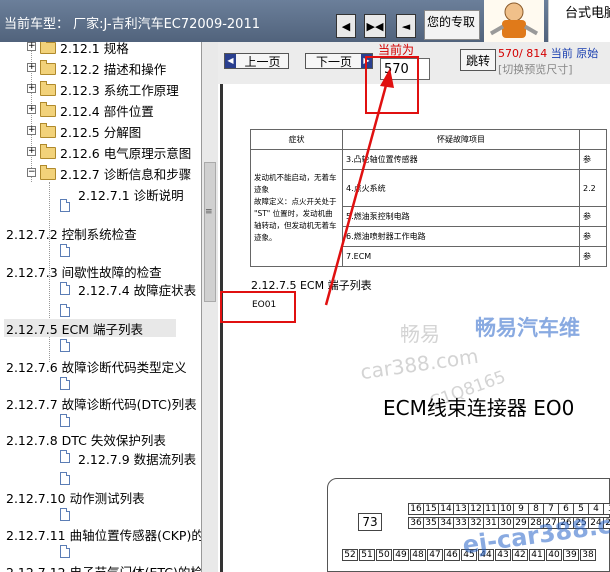  What do you see at coordinates (506, 509) in the screenshot?
I see `connector-pin: 10` at bounding box center [506, 509].